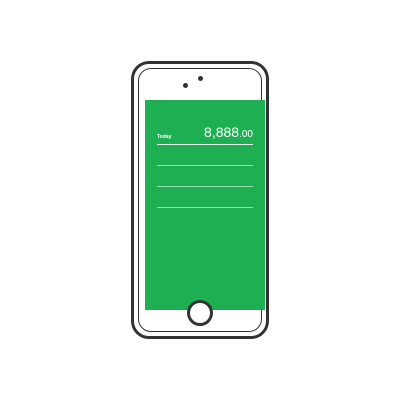 Image resolution: width=400 pixels, height=400 pixels. I want to click on camera-icon, so click(185, 85).